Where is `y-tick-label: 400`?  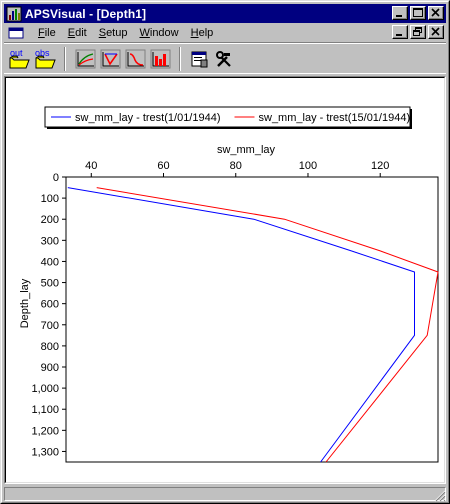 y-tick-label: 400 is located at coordinates (50, 262).